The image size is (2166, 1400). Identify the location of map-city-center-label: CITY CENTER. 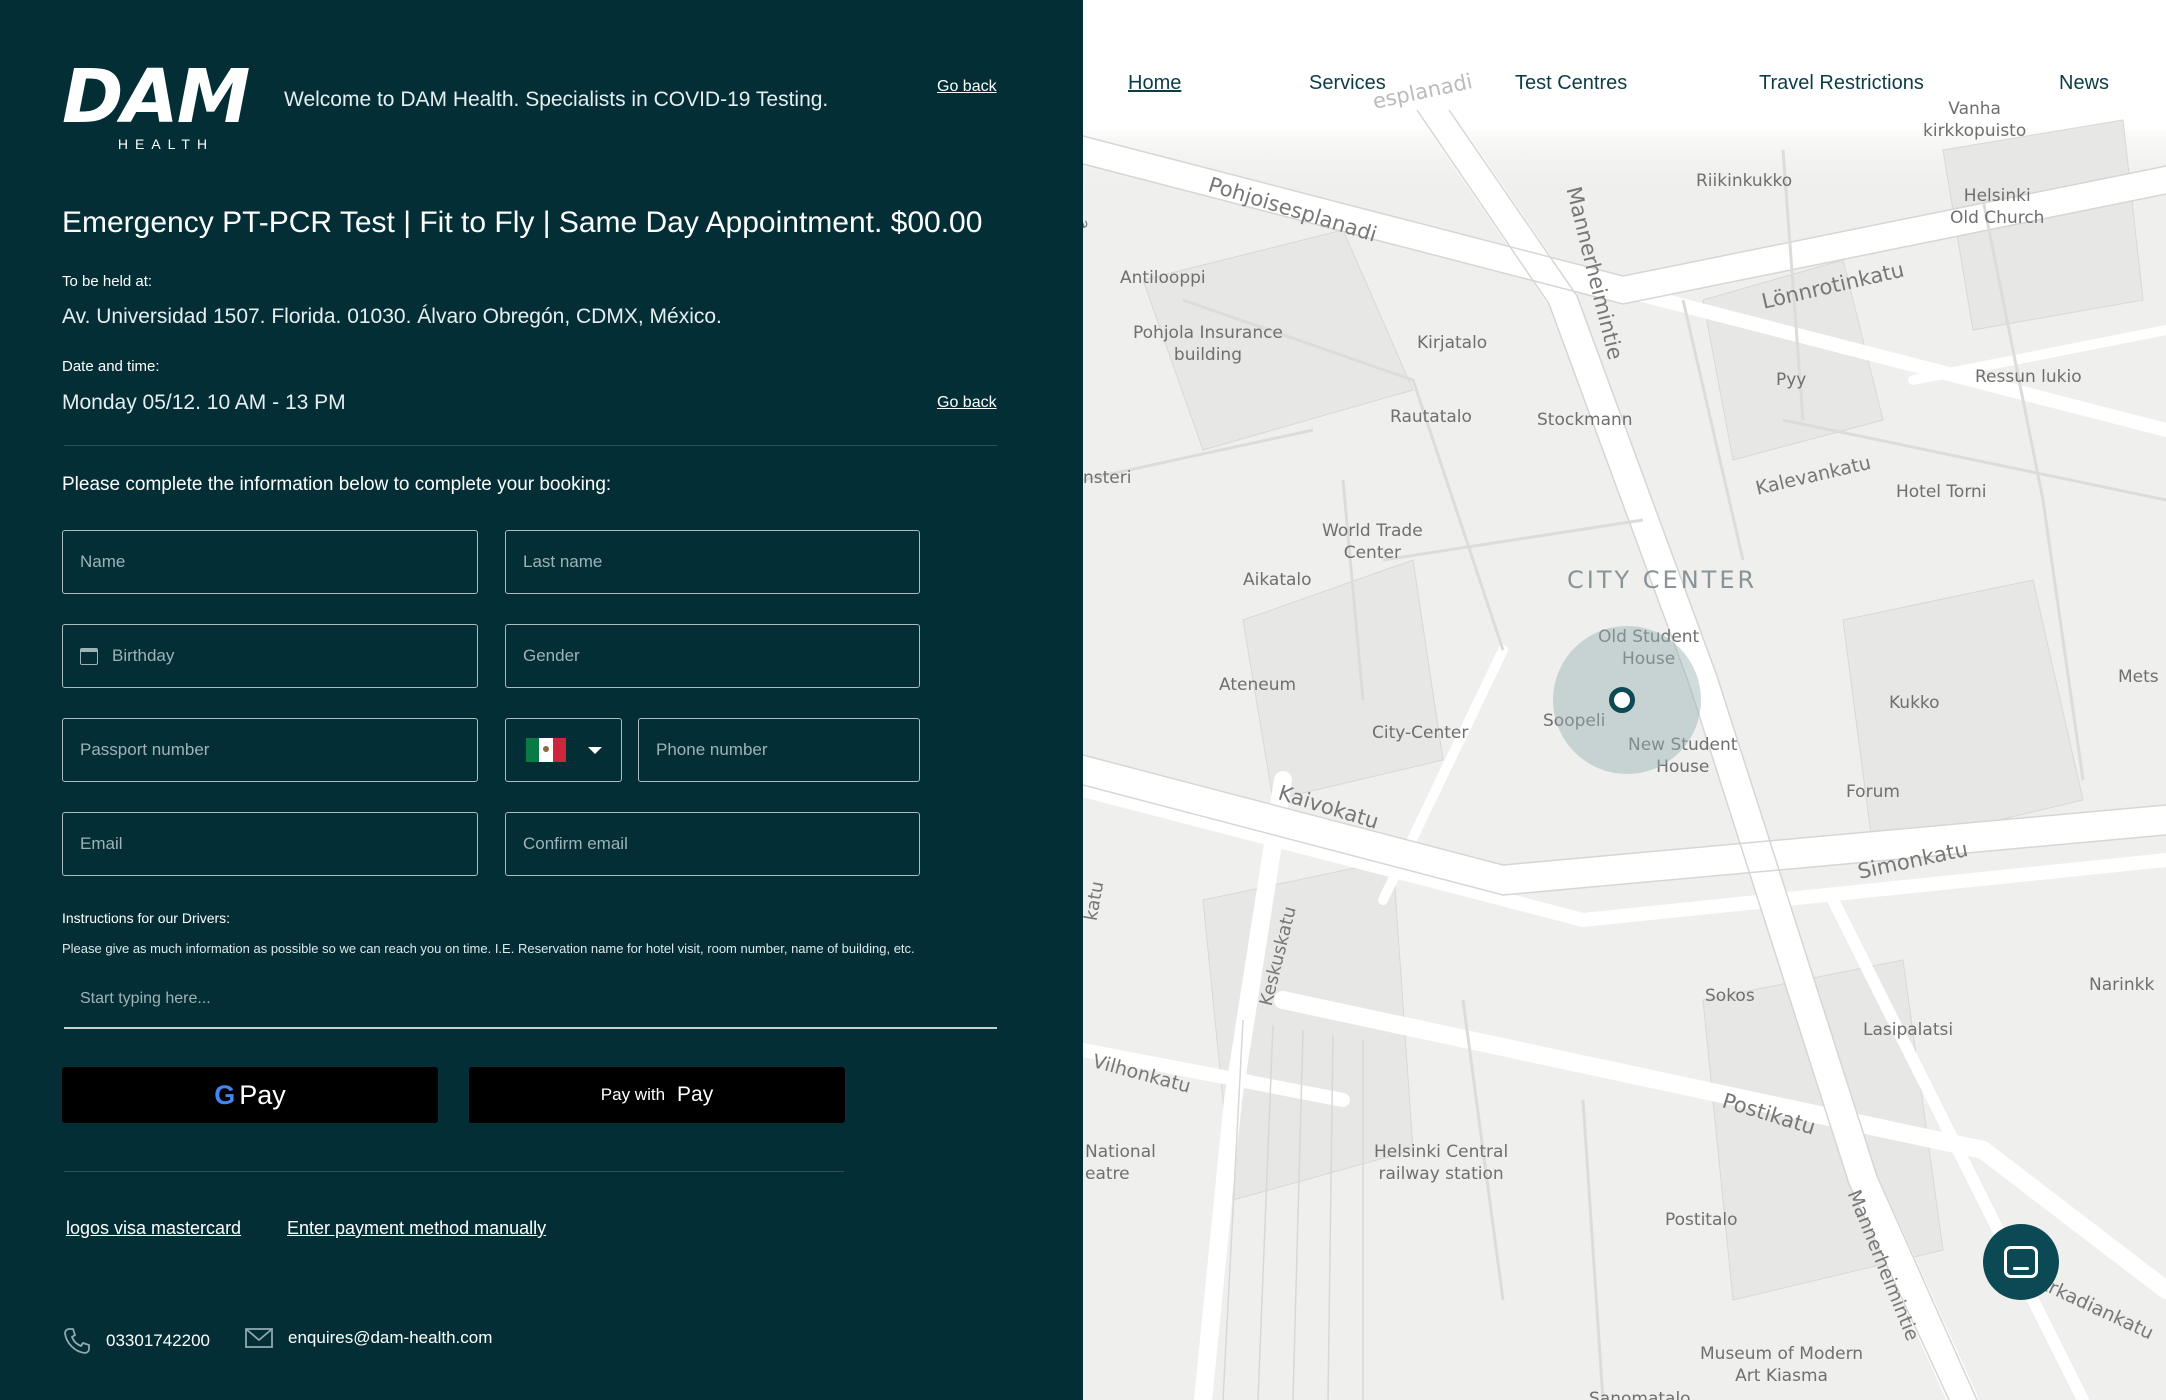
(1662, 580).